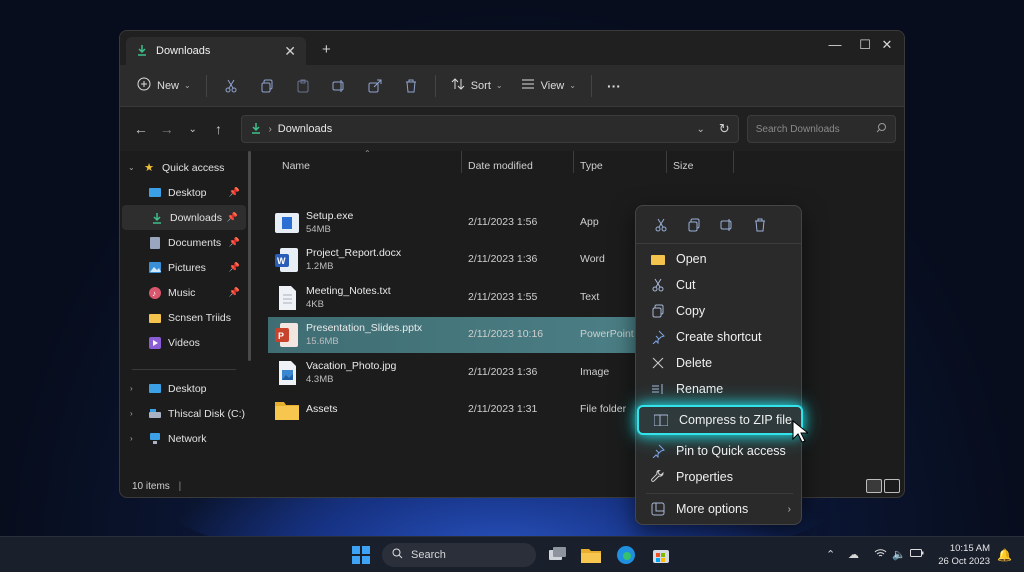  What do you see at coordinates (592, 259) in the screenshot?
I see `file-type: Word` at bounding box center [592, 259].